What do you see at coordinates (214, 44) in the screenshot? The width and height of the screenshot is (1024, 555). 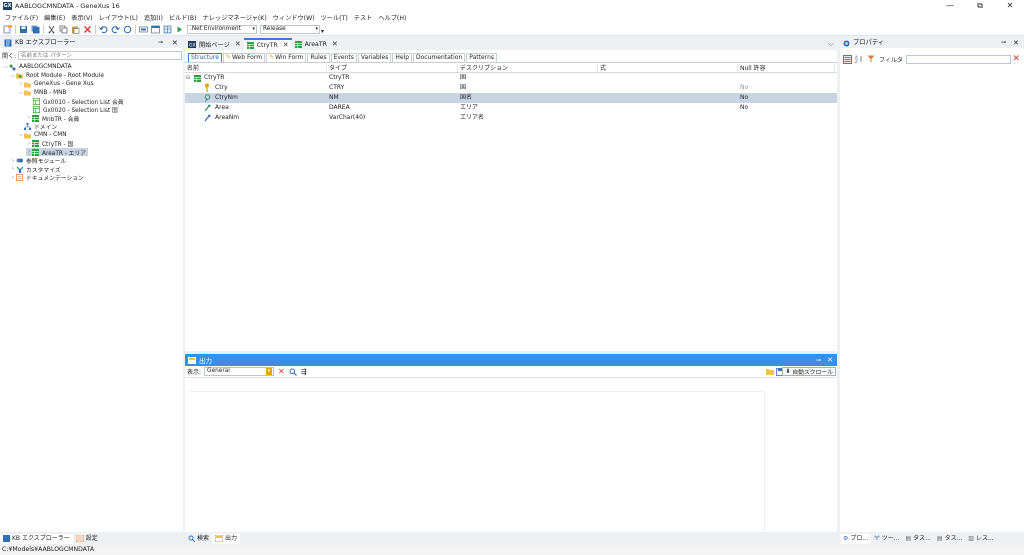 I see `tab-start-page: GX 開始ページ ✕` at bounding box center [214, 44].